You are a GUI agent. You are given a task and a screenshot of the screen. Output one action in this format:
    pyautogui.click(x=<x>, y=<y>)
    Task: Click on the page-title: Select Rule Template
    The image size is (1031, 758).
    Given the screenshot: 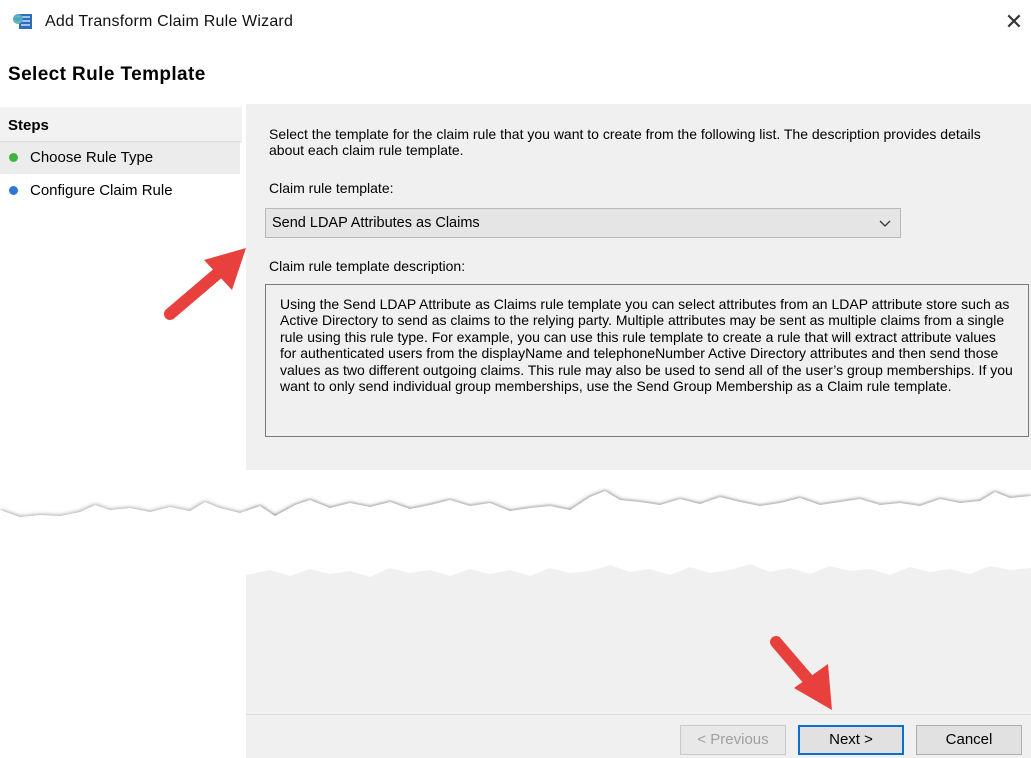 What is the action you would take?
    pyautogui.click(x=107, y=74)
    